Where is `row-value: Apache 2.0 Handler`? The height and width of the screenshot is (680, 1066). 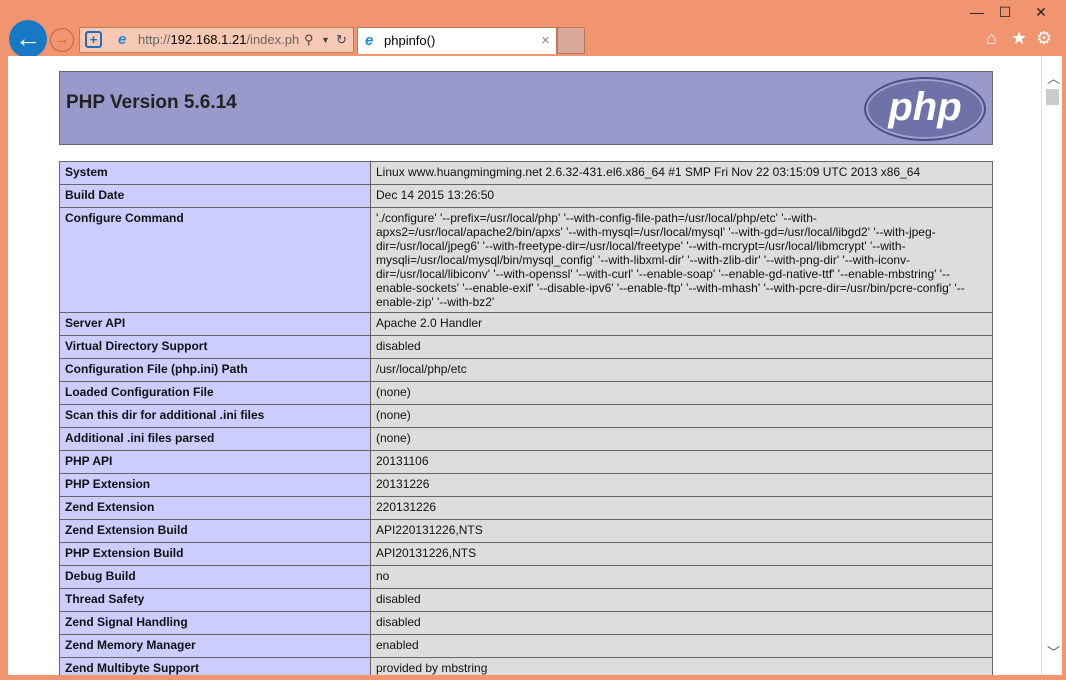 row-value: Apache 2.0 Handler is located at coordinates (681, 324).